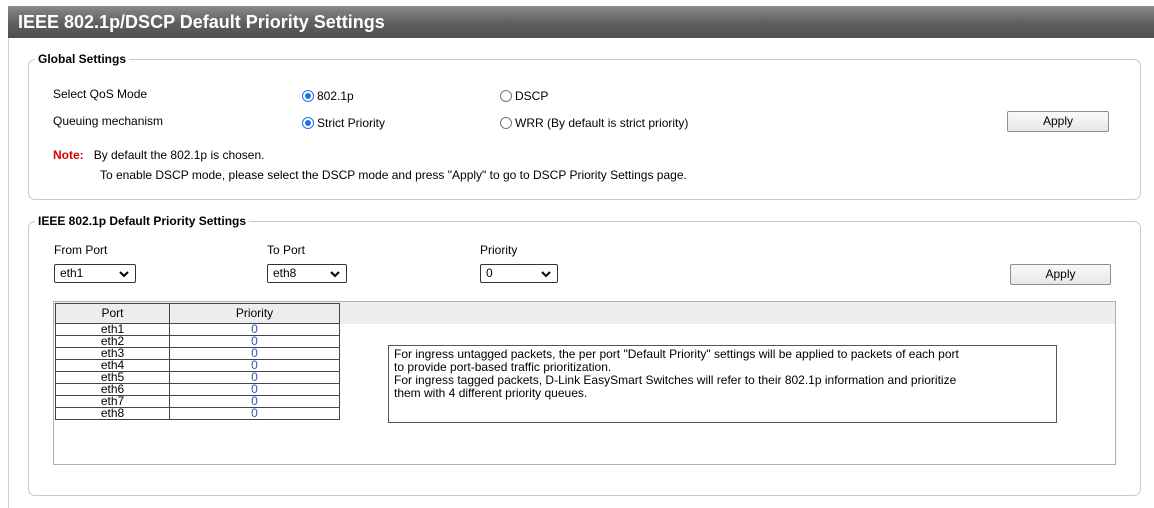 The width and height of the screenshot is (1154, 508). What do you see at coordinates (68, 155) in the screenshot?
I see `note-label: Note:` at bounding box center [68, 155].